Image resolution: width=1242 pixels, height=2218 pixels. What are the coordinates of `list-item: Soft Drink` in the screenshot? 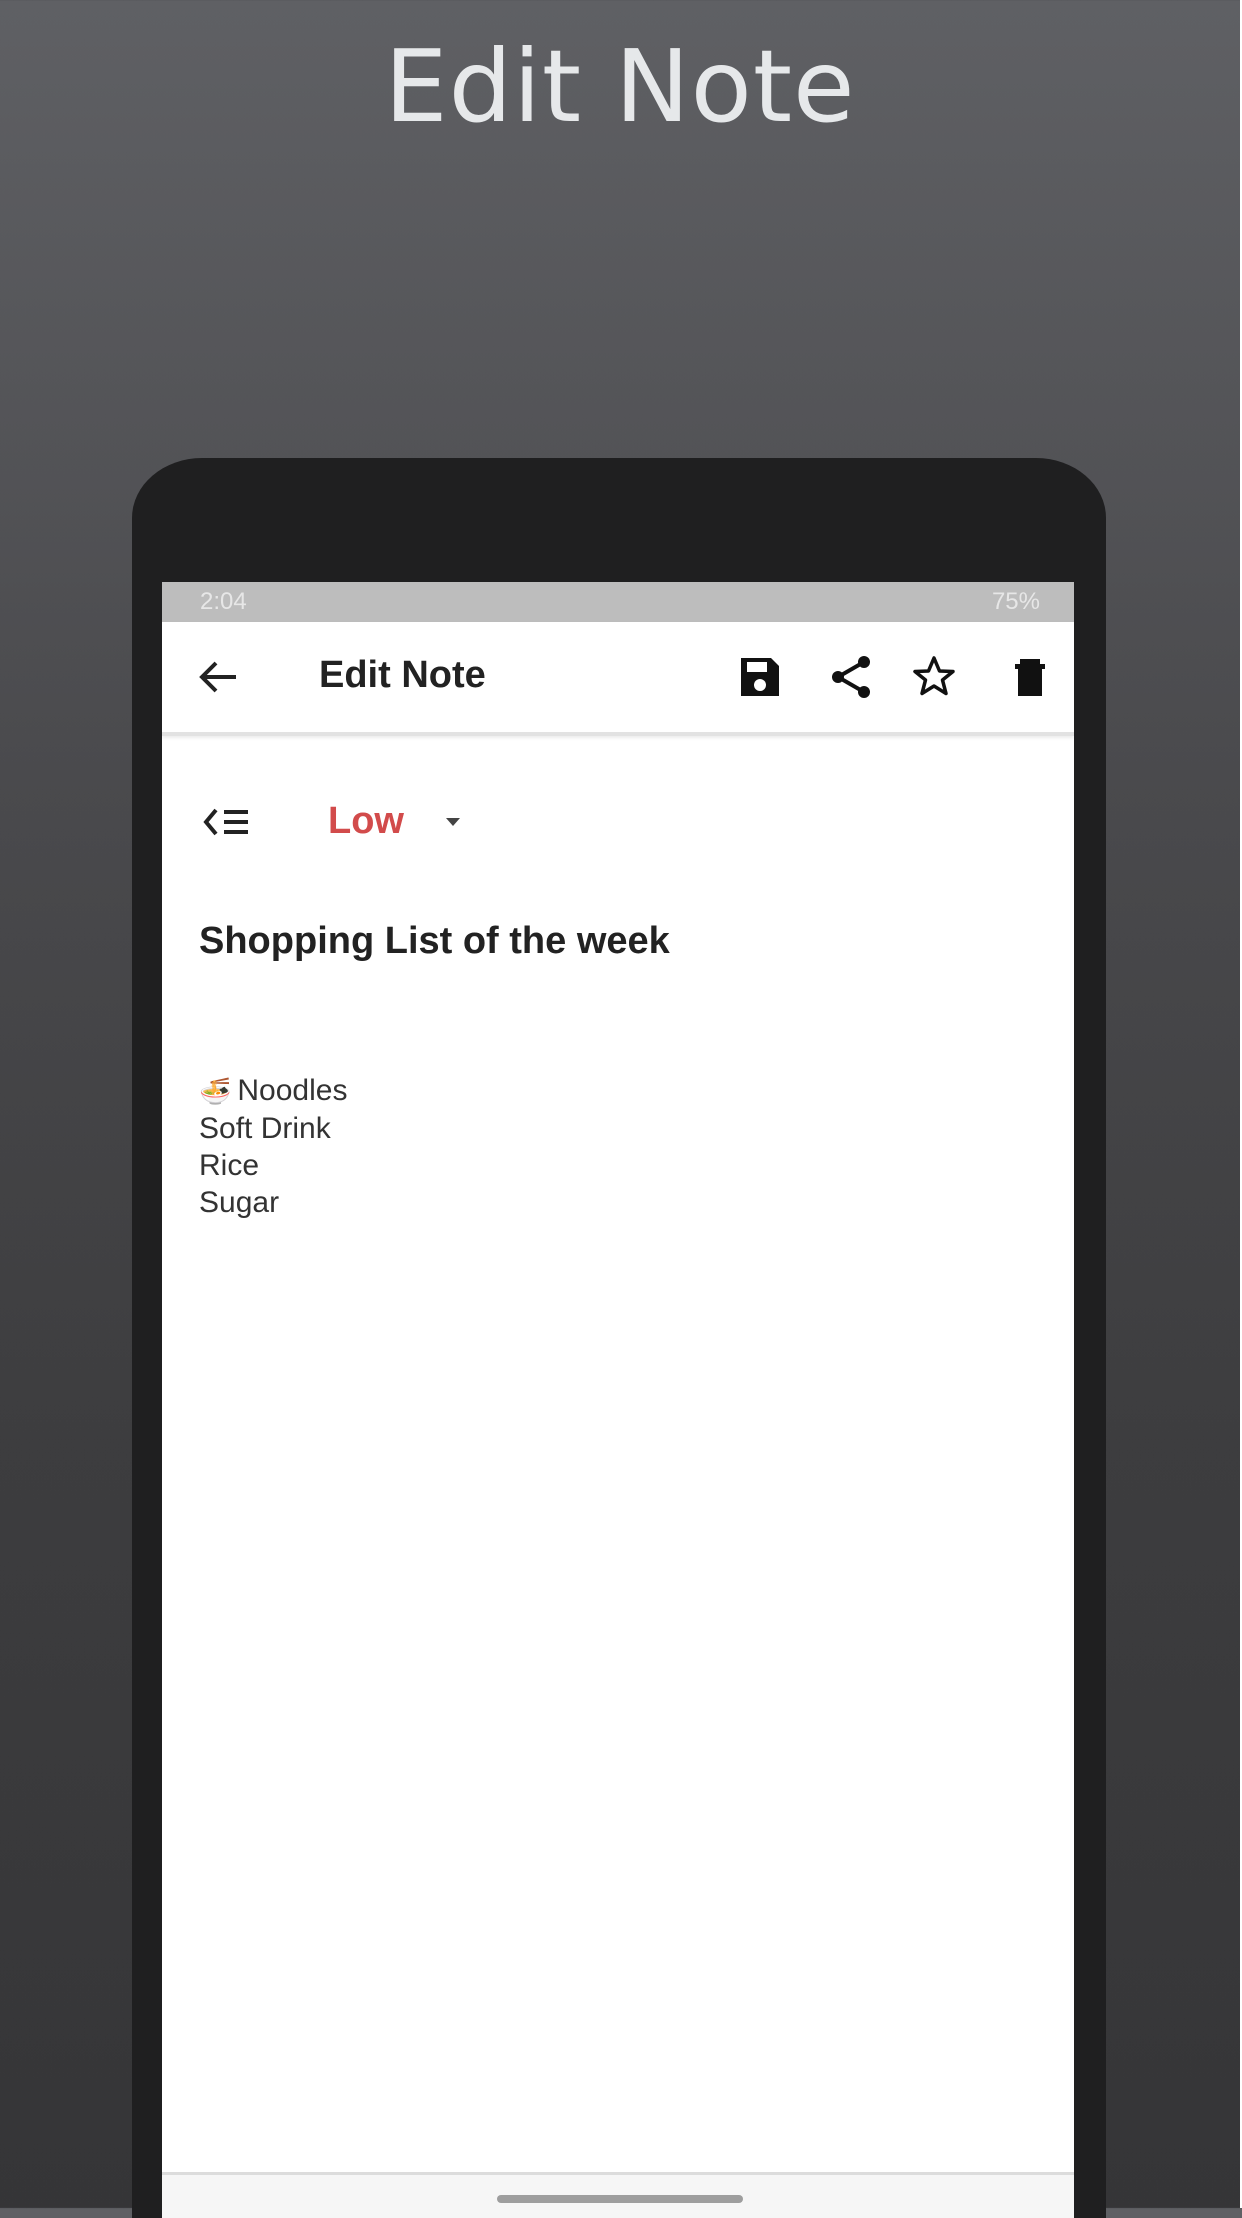 It's located at (265, 1128).